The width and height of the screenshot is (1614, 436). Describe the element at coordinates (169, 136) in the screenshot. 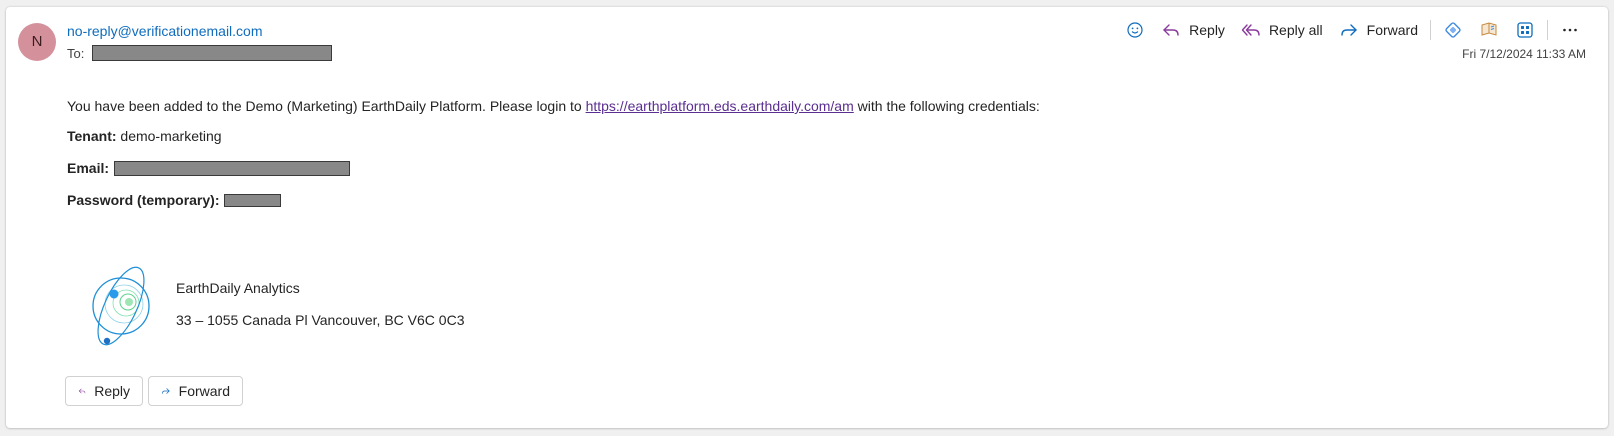

I see `tenant-value: demo-marketing` at that location.